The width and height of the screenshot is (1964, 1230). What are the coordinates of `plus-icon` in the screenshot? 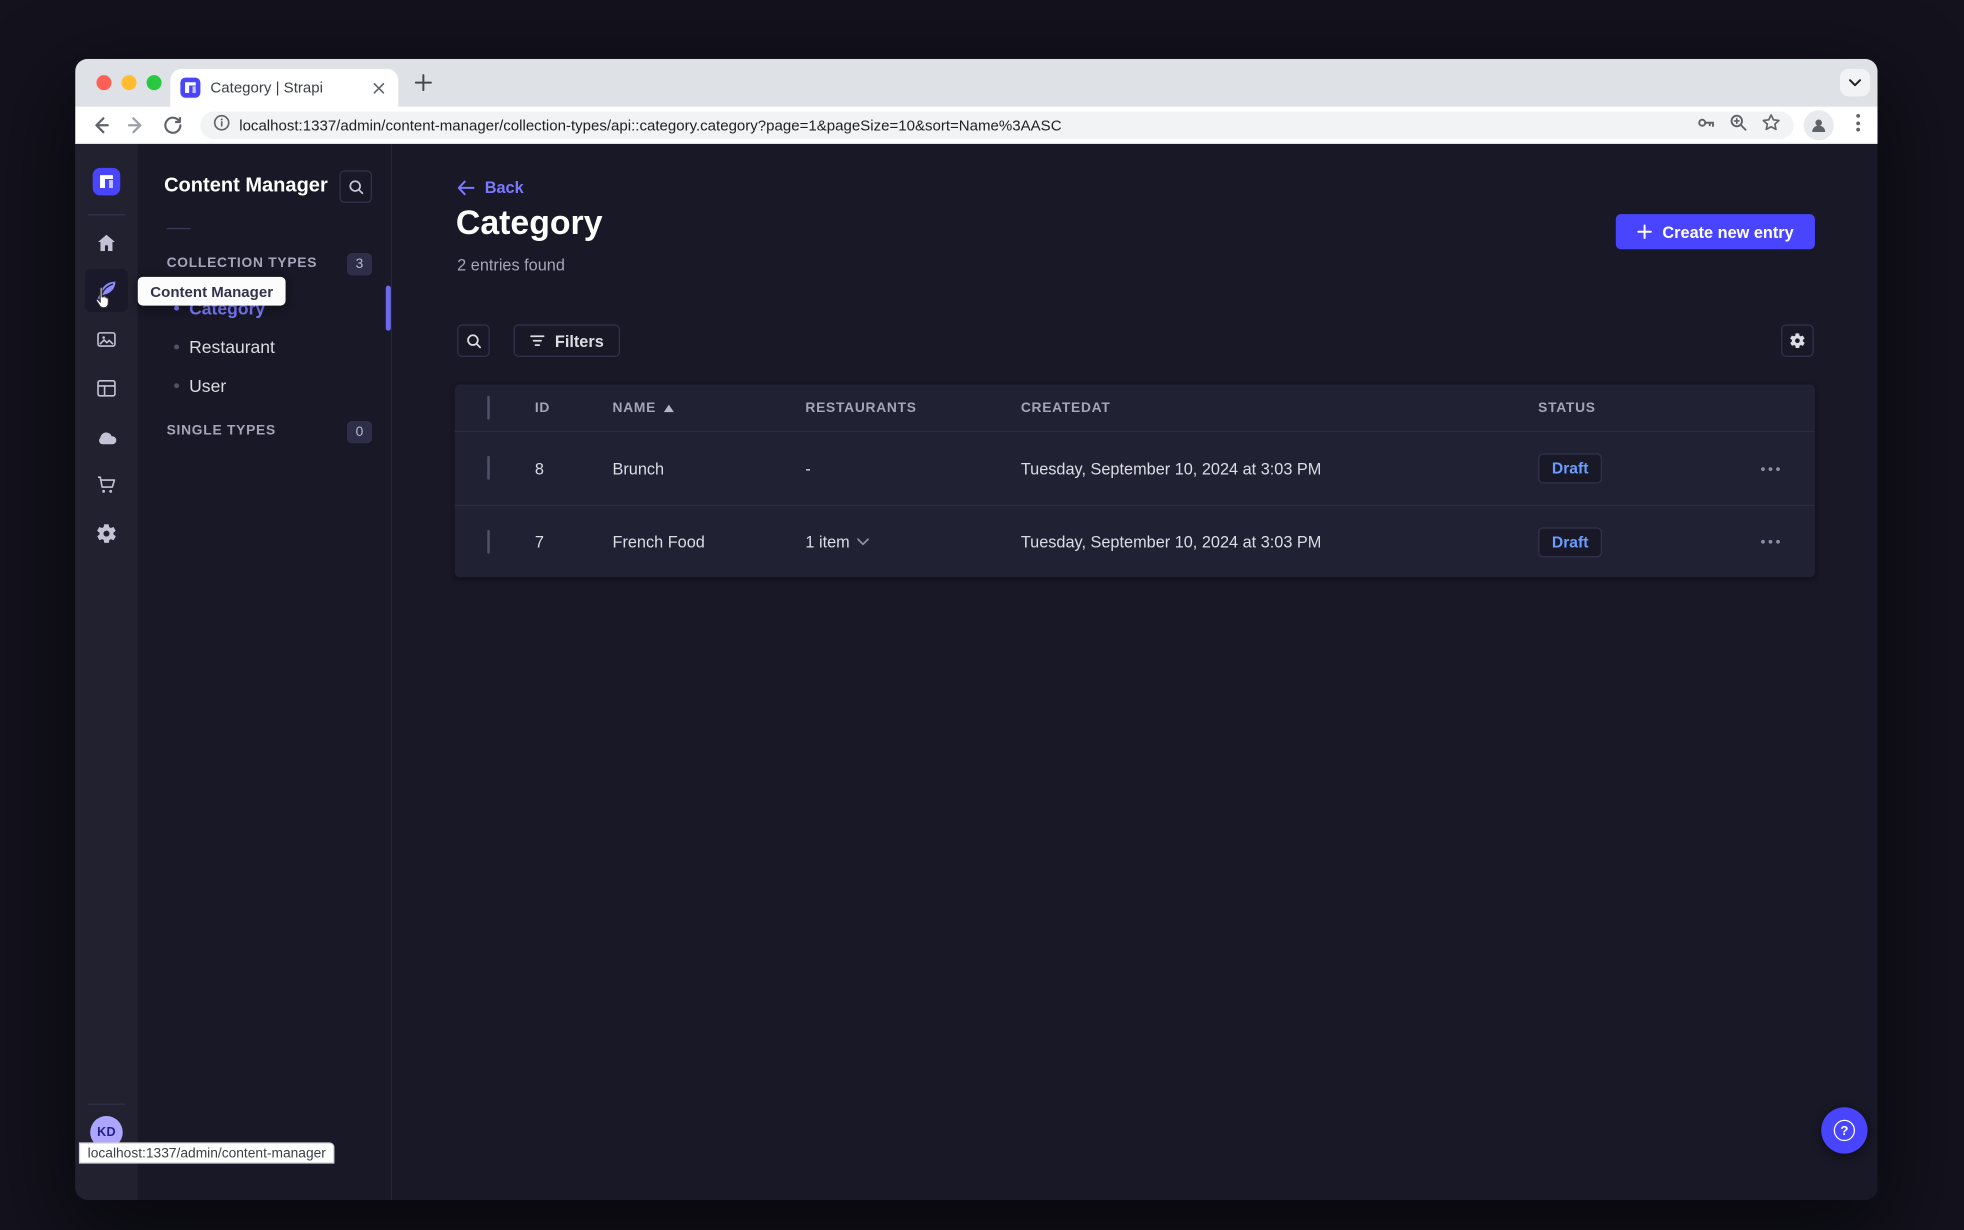 It's located at (1645, 231).